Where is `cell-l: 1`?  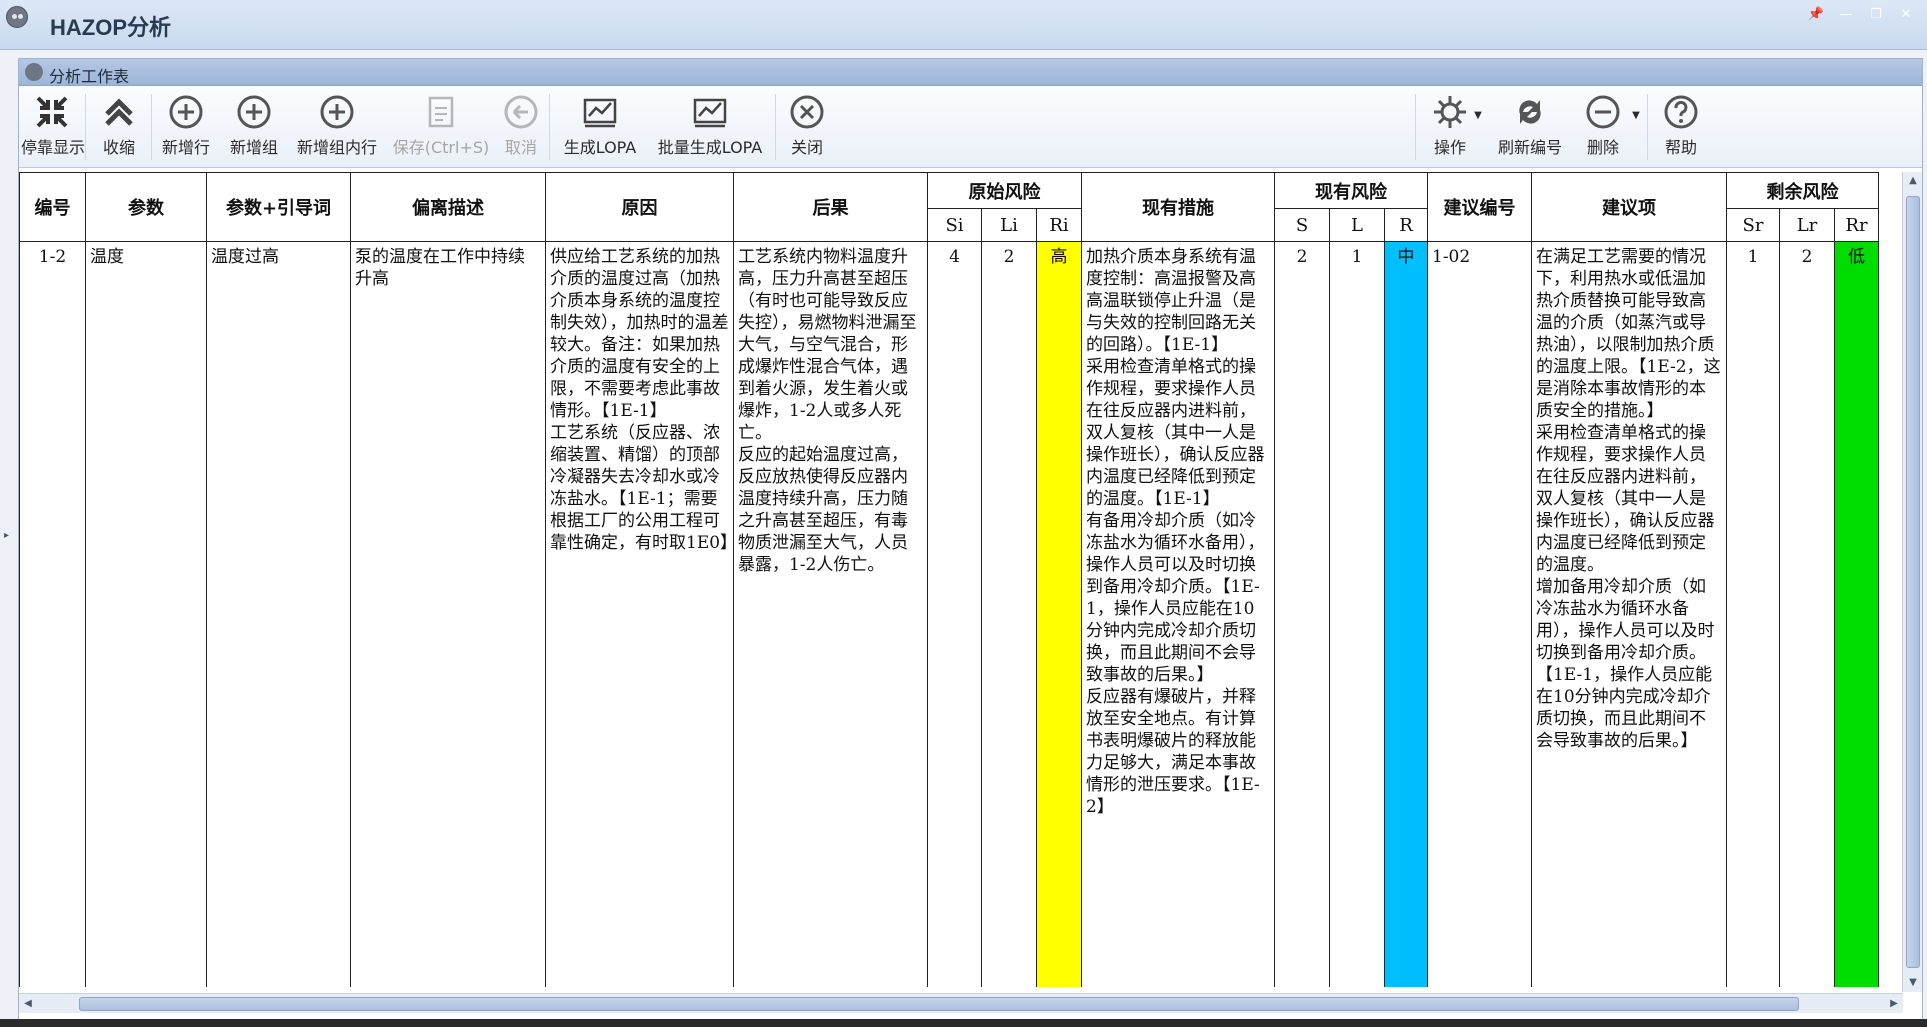 cell-l: 1 is located at coordinates (1357, 614).